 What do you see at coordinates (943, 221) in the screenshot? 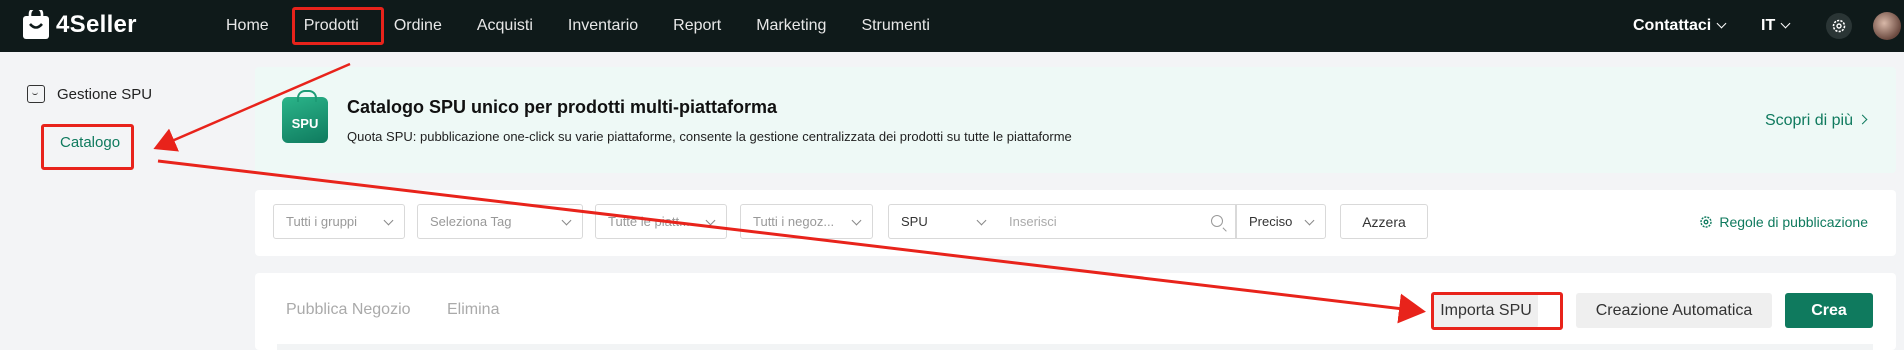
I see `search-field-select: SPU` at bounding box center [943, 221].